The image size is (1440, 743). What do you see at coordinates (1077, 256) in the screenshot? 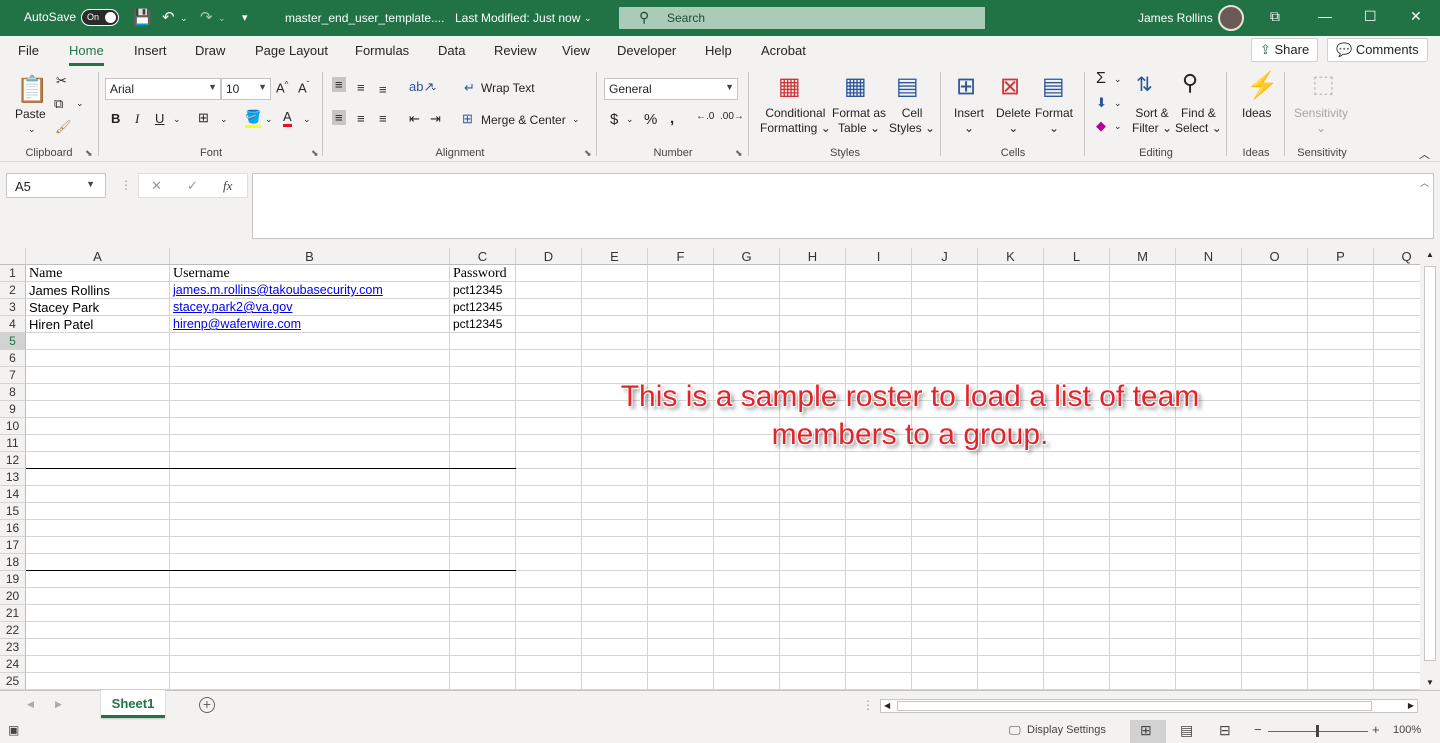
I see `column-header-l: L` at bounding box center [1077, 256].